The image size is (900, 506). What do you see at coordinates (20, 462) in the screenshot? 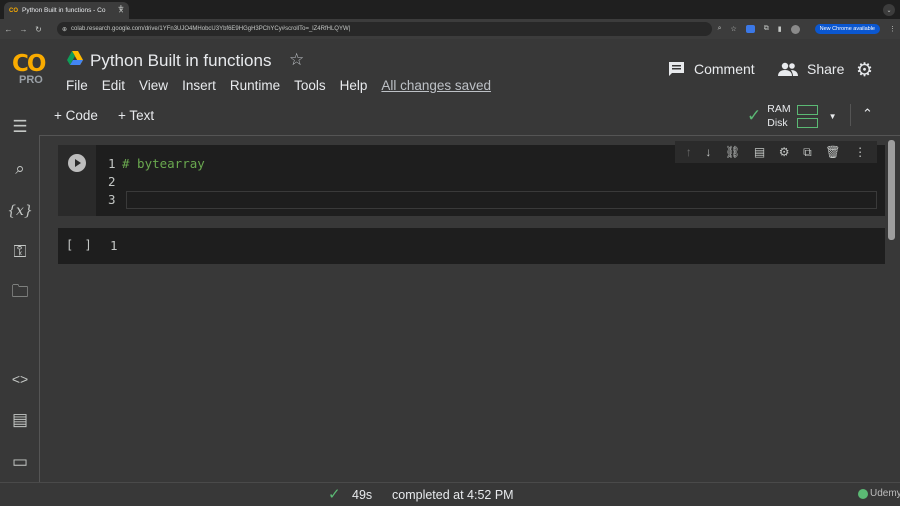
I see `terminal-icon: ▭` at bounding box center [20, 462].